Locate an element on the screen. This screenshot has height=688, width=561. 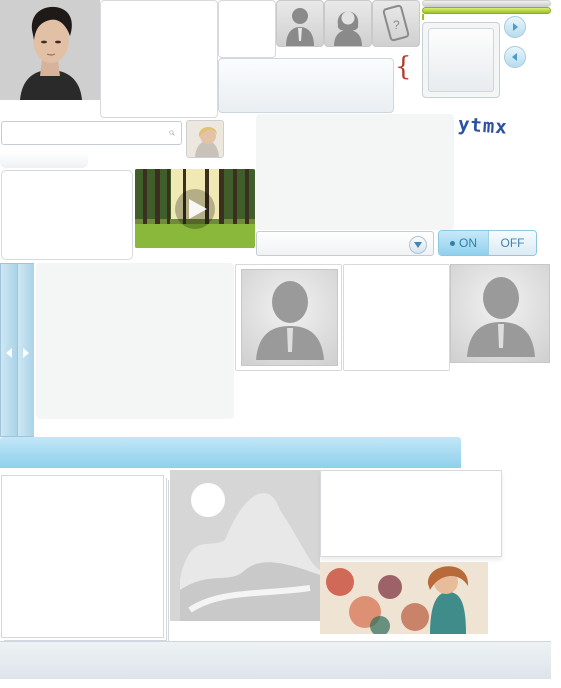
female-avatar-tile is located at coordinates (348, 23).